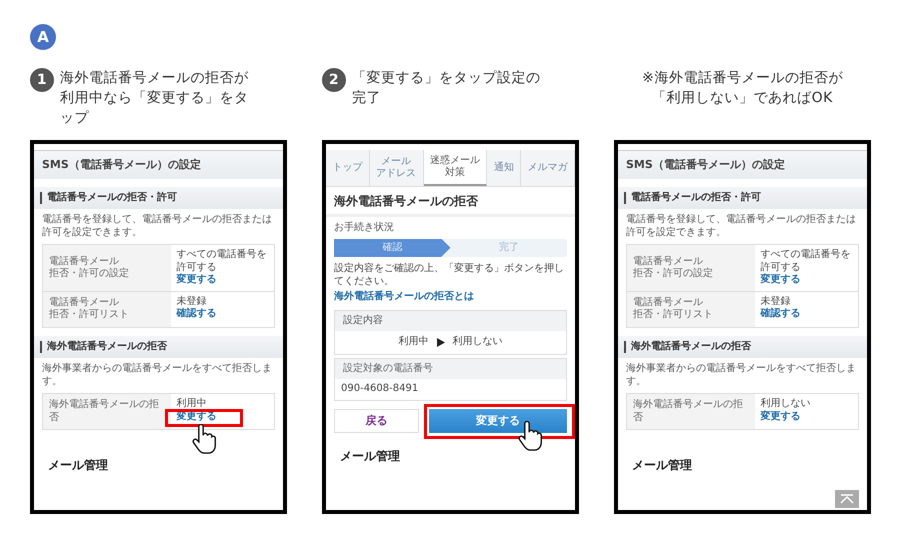 The image size is (899, 537). Describe the element at coordinates (440, 342) in the screenshot. I see `play-arrow-icon` at that location.